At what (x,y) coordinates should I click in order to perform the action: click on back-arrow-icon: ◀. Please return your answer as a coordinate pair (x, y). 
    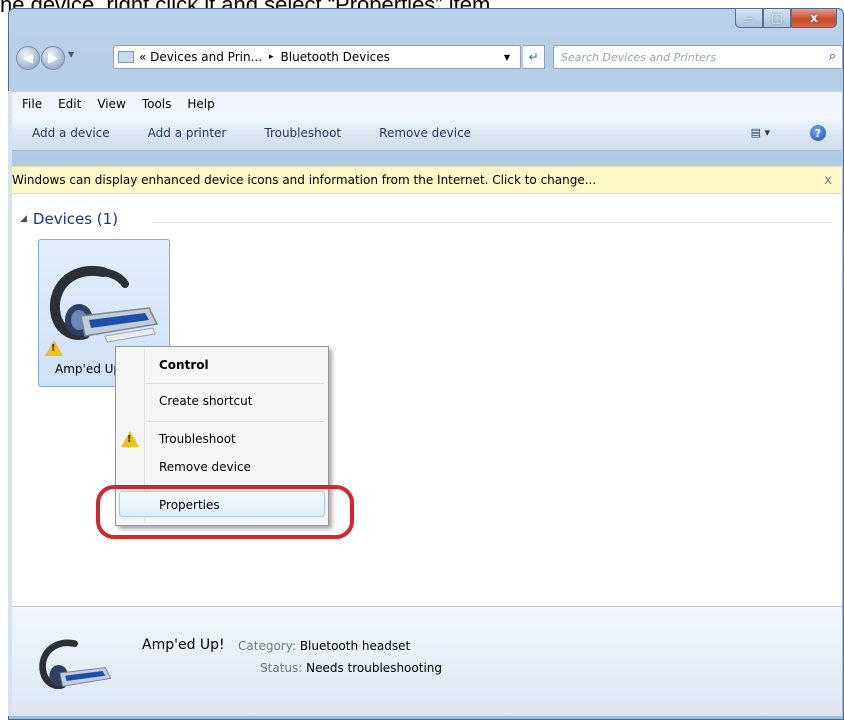
    Looking at the image, I should click on (28, 58).